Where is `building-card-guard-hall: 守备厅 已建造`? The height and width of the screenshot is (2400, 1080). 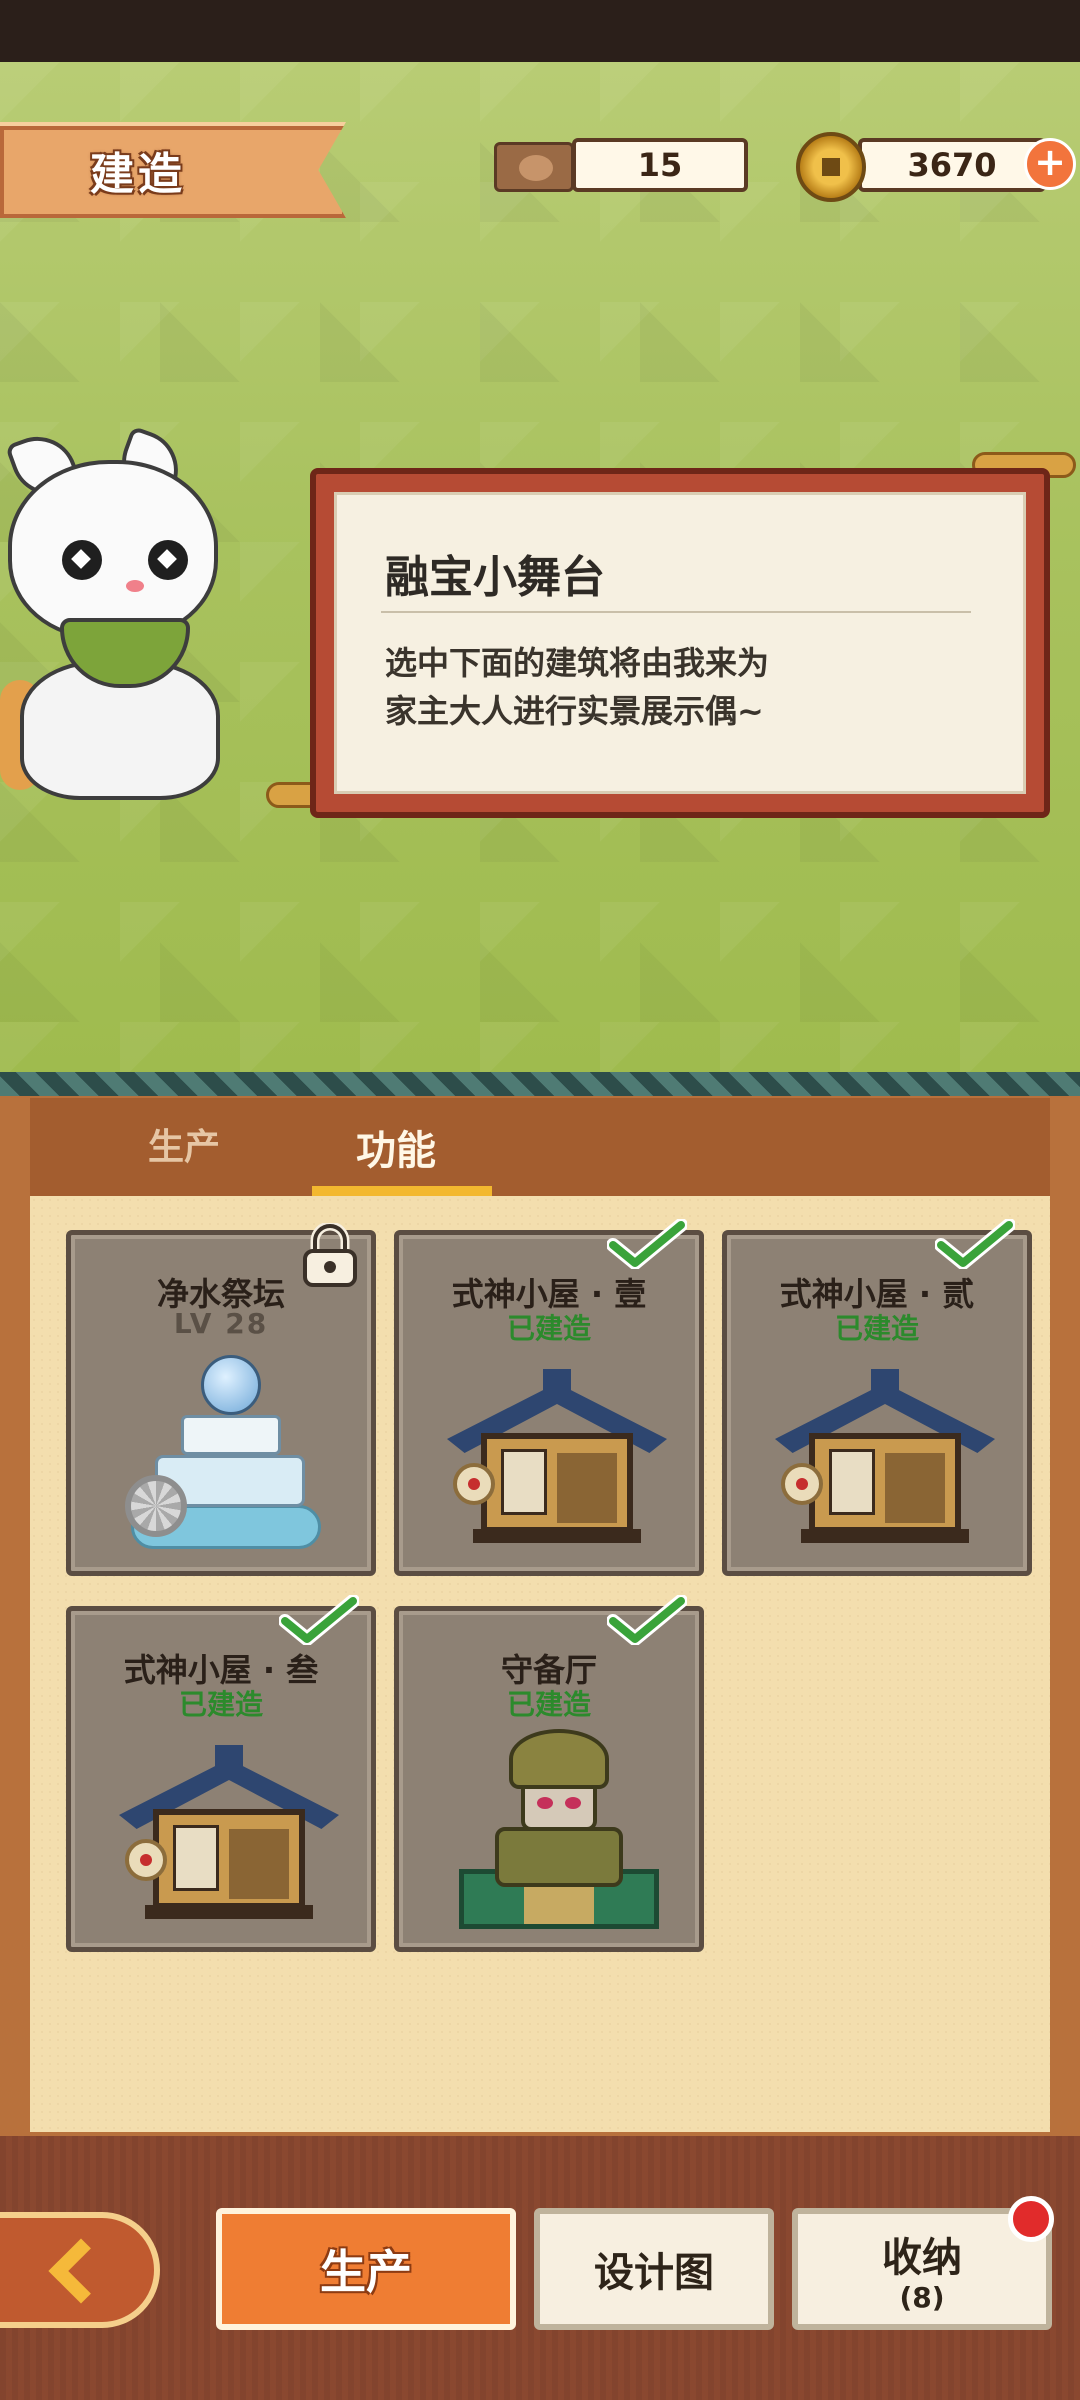 building-card-guard-hall: 守备厅 已建造 is located at coordinates (549, 1773).